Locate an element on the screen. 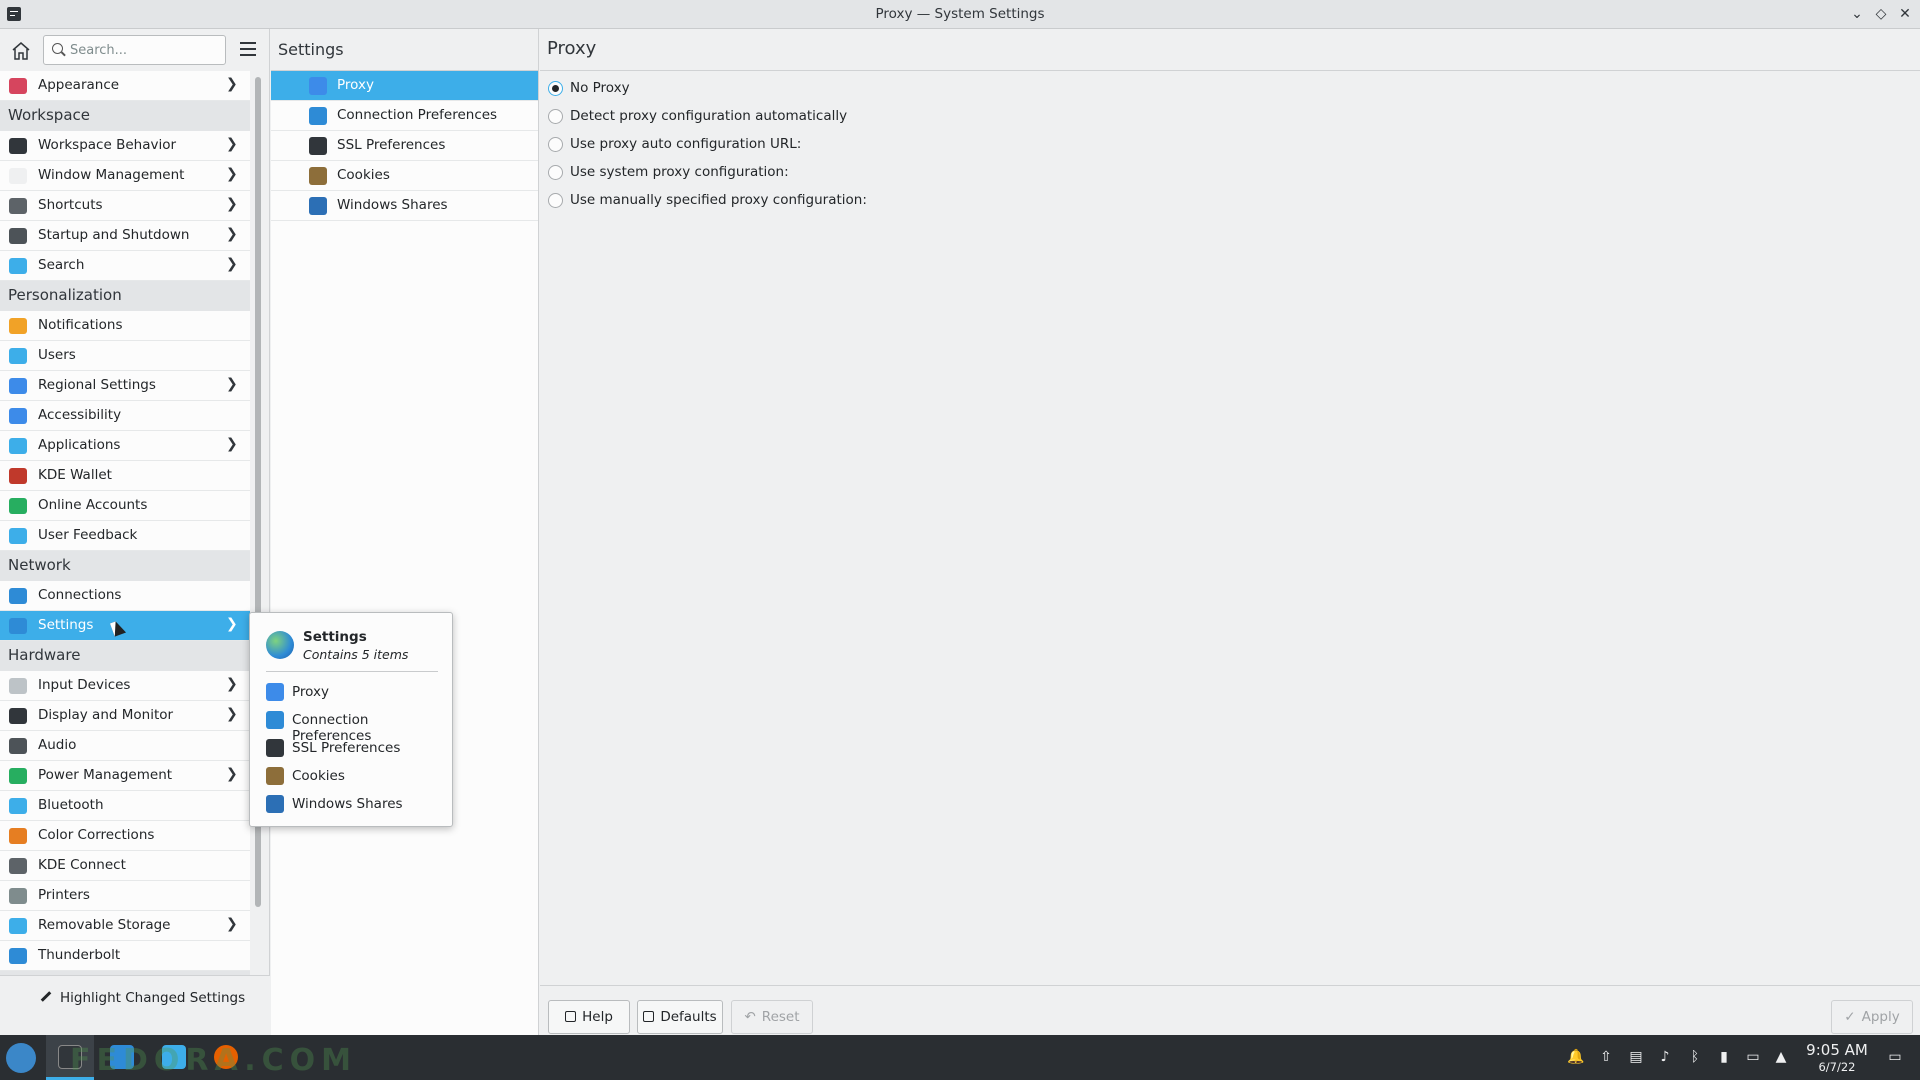  proxy-option-use-proxy-auto-configuration-url: Use proxy auto configuration URL: is located at coordinates (1230, 145).